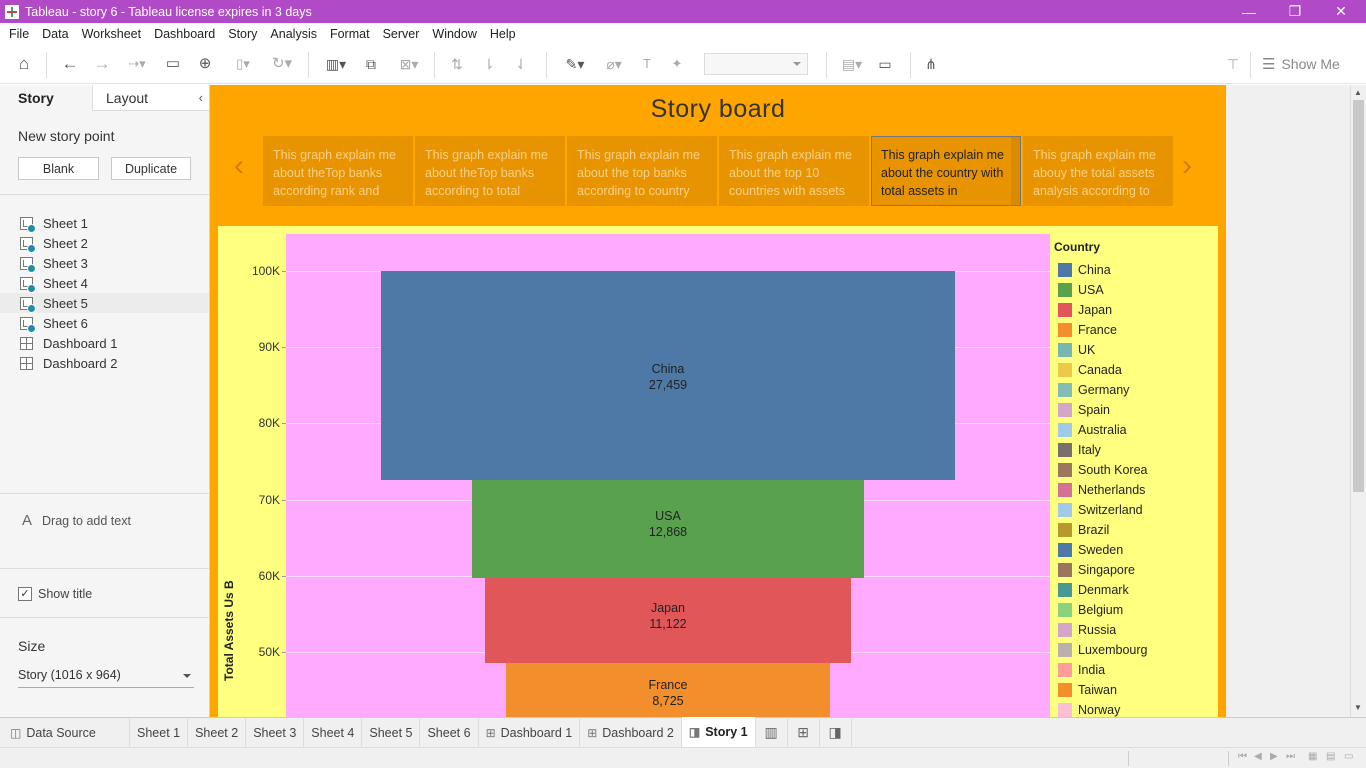  Describe the element at coordinates (333, 732) in the screenshot. I see `tab-sheet: Sheet 4` at that location.